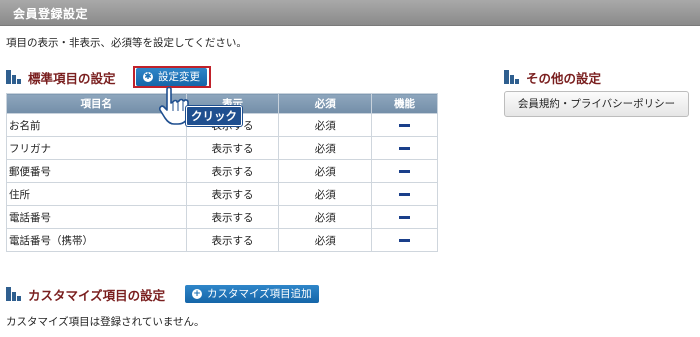 The width and height of the screenshot is (700, 337). Describe the element at coordinates (96, 240) in the screenshot. I see `item-name: 電話番号（携帯）` at that location.